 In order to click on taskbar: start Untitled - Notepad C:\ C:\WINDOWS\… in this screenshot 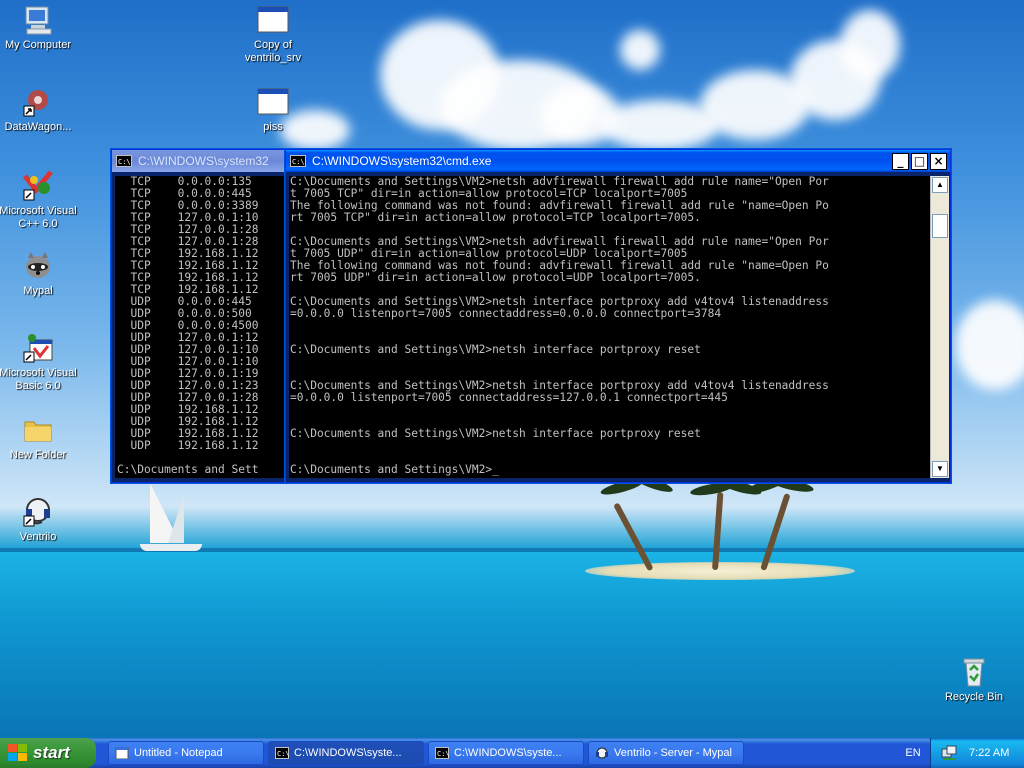, I will do `click(512, 753)`.